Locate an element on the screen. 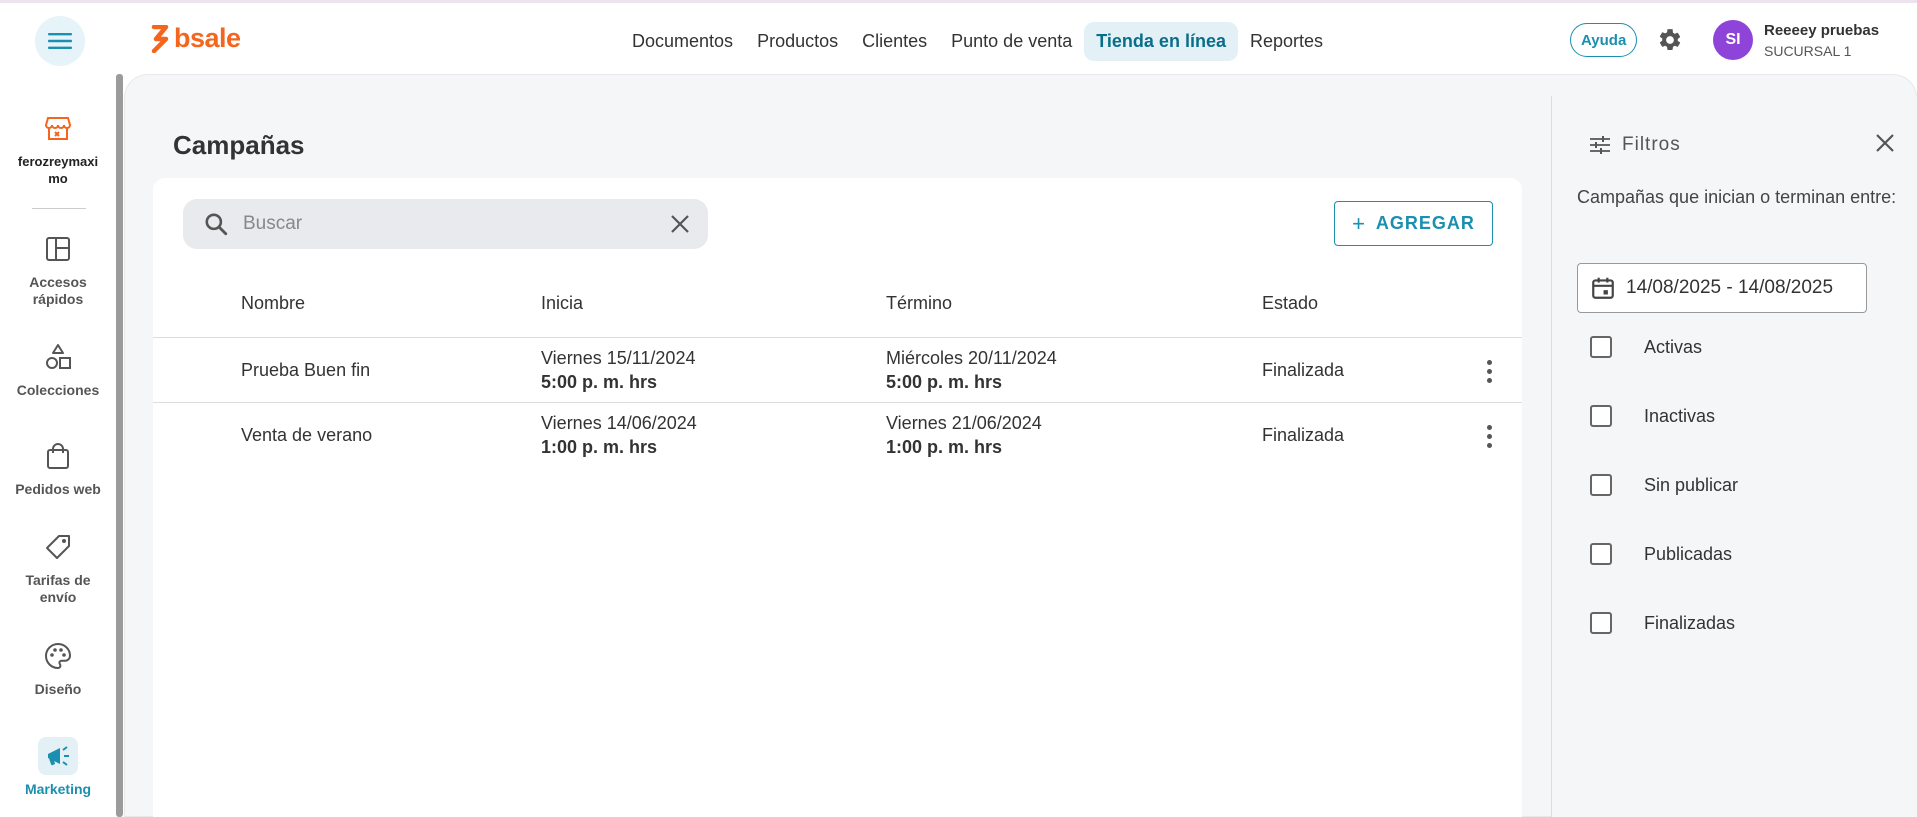  settings-button is located at coordinates (1670, 42).